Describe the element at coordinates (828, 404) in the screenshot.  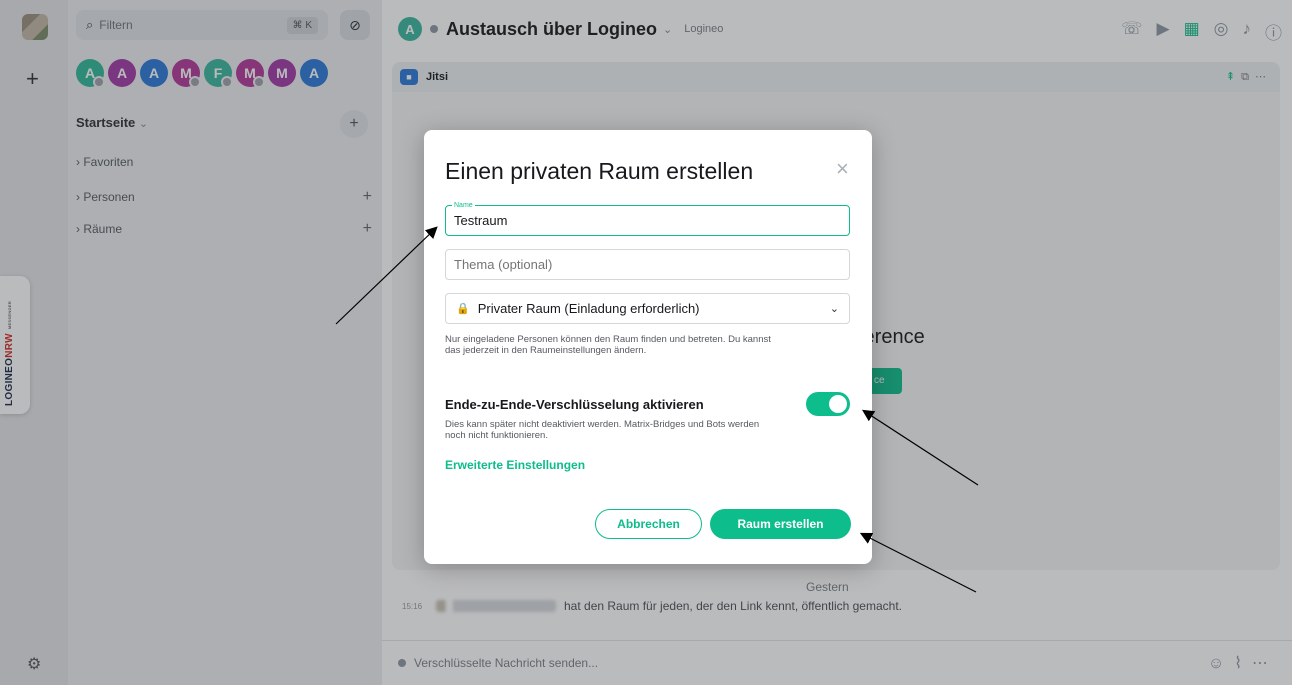
I see `e2e-toggle` at that location.